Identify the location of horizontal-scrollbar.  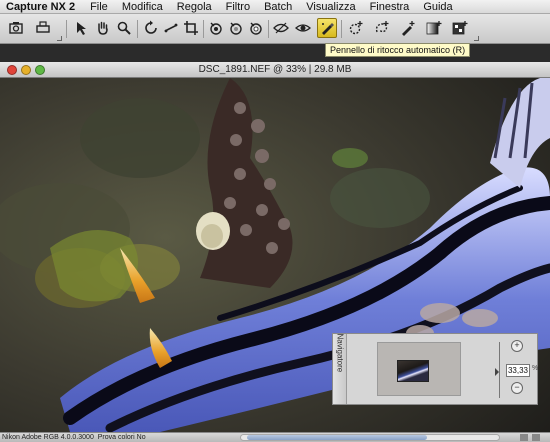
(370, 437).